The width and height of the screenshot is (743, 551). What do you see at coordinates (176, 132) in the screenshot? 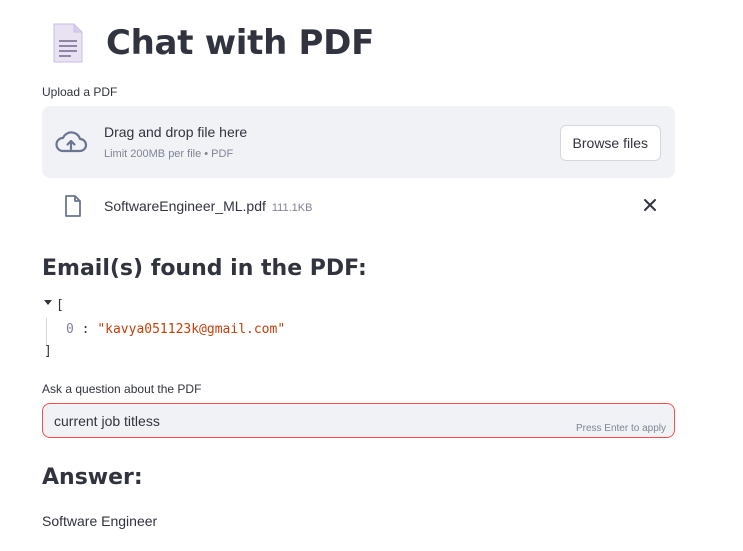
I see `dropzone-title: Drag and drop file here` at bounding box center [176, 132].